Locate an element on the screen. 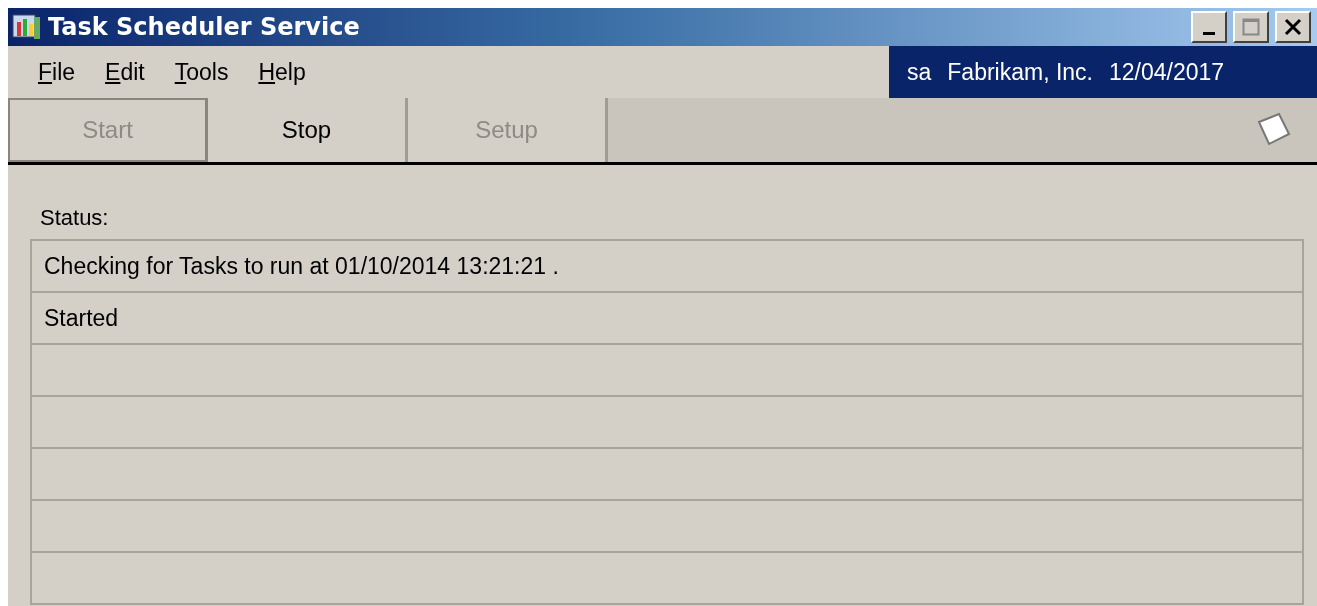  close-button is located at coordinates (1293, 27).